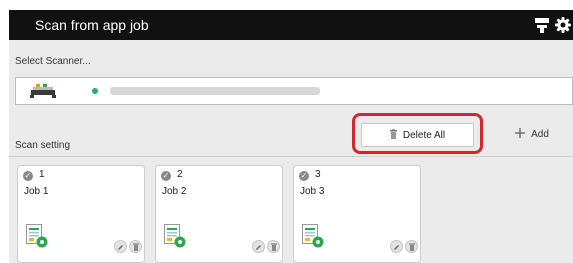 This screenshot has width=573, height=263. I want to click on delete-all-button: Delete All, so click(417, 135).